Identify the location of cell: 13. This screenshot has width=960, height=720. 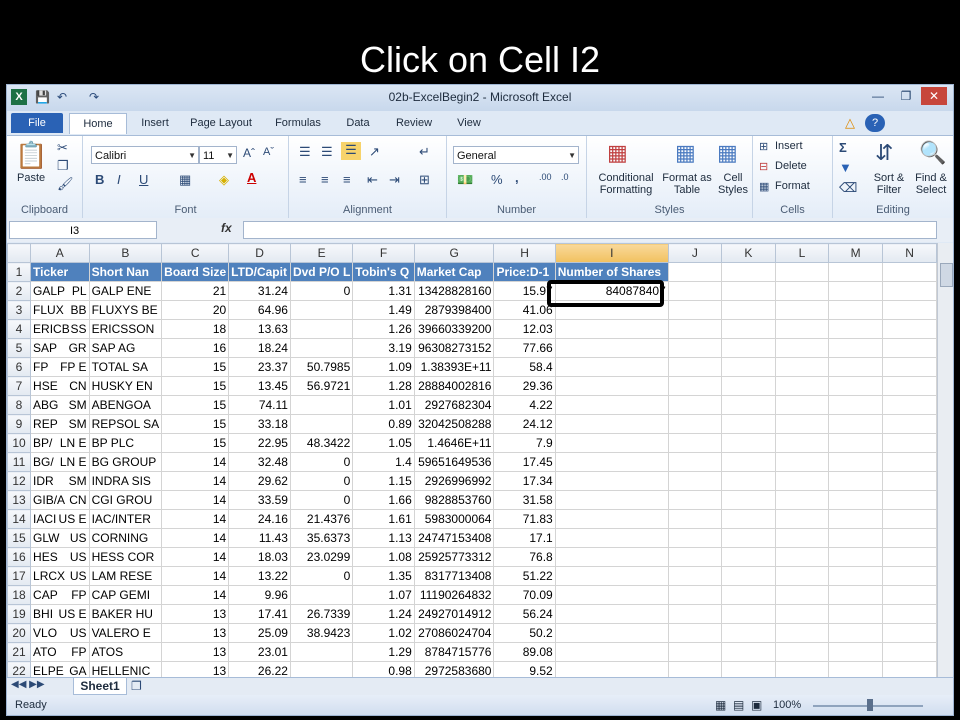
(195, 633).